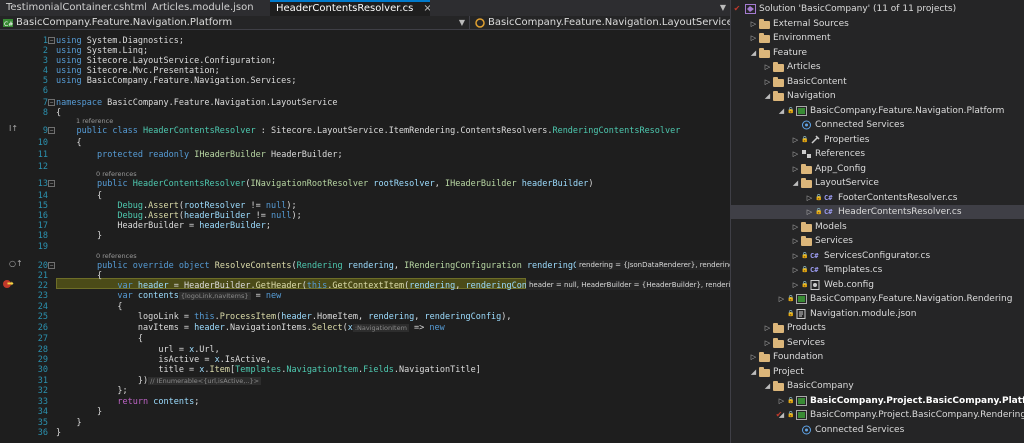 The image size is (1024, 443). I want to click on solution-node: ▷ 🔒 Properties, so click(877, 140).